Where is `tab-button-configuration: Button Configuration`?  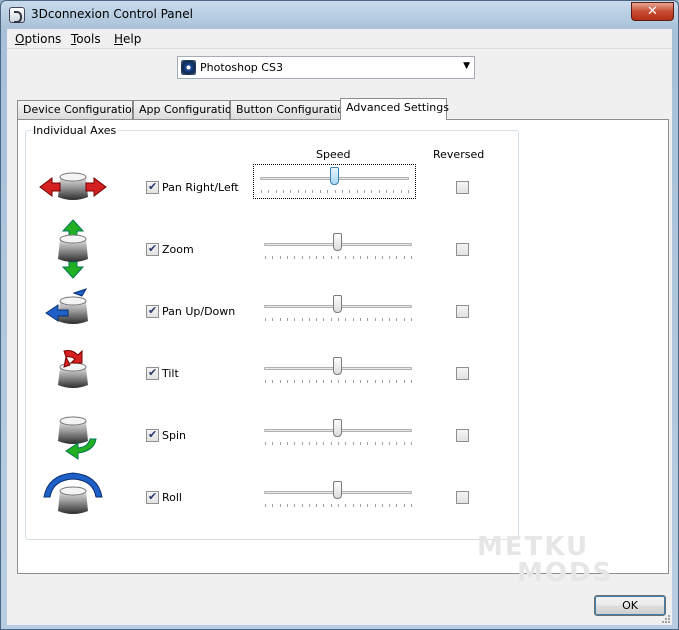 tab-button-configuration: Button Configuration is located at coordinates (290, 109).